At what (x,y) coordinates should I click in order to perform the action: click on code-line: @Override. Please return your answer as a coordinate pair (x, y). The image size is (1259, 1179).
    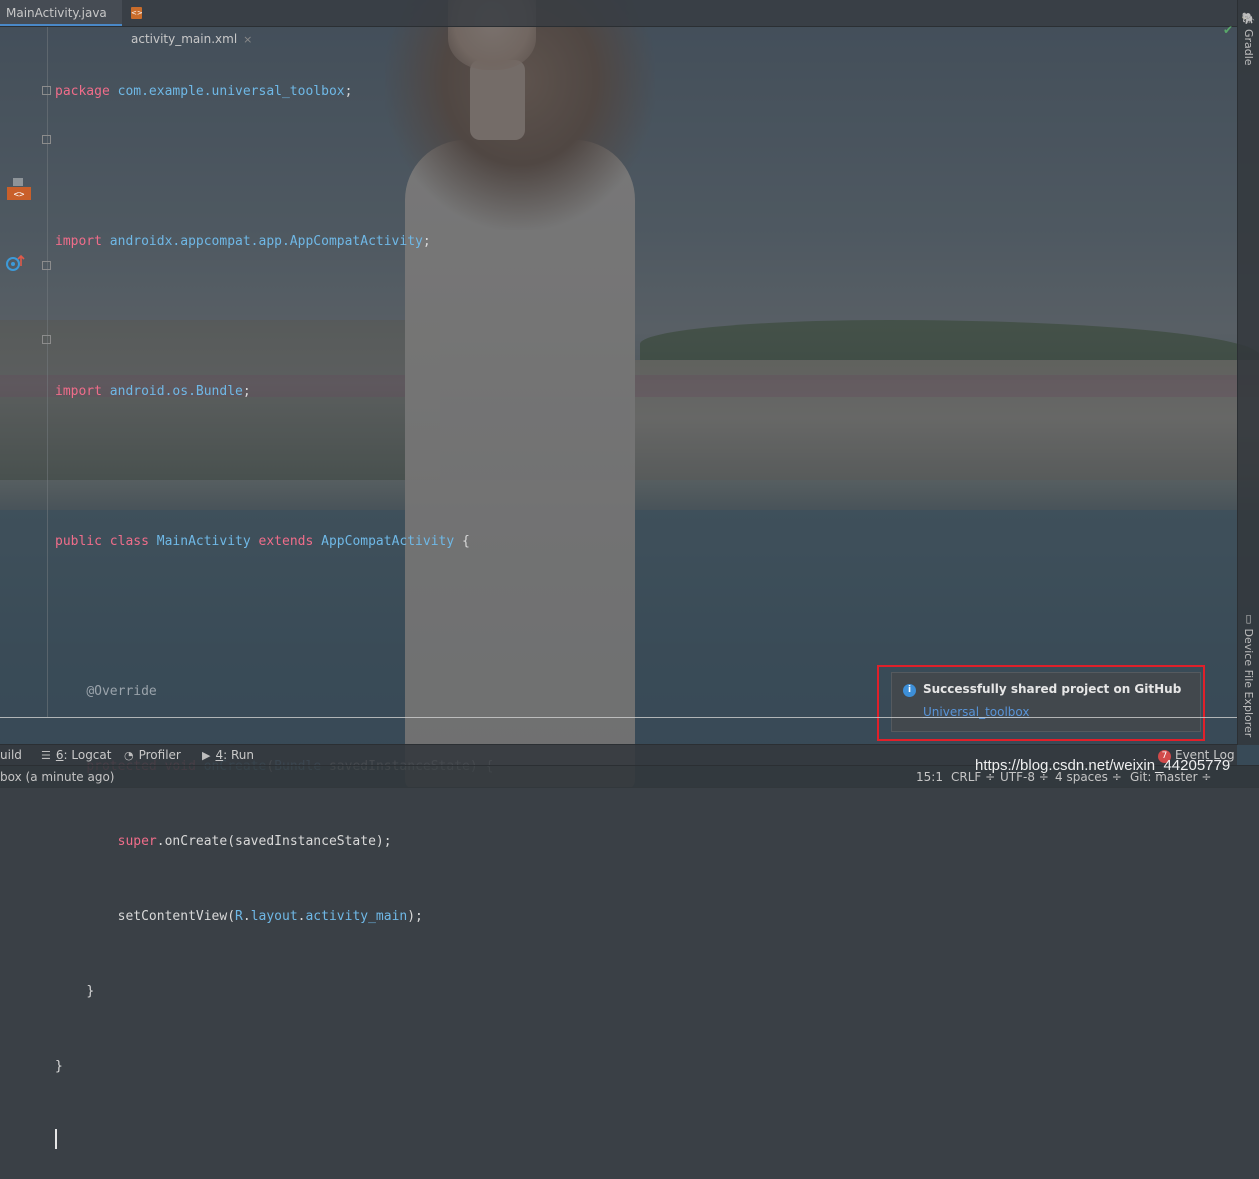
    Looking at the image, I should click on (121, 691).